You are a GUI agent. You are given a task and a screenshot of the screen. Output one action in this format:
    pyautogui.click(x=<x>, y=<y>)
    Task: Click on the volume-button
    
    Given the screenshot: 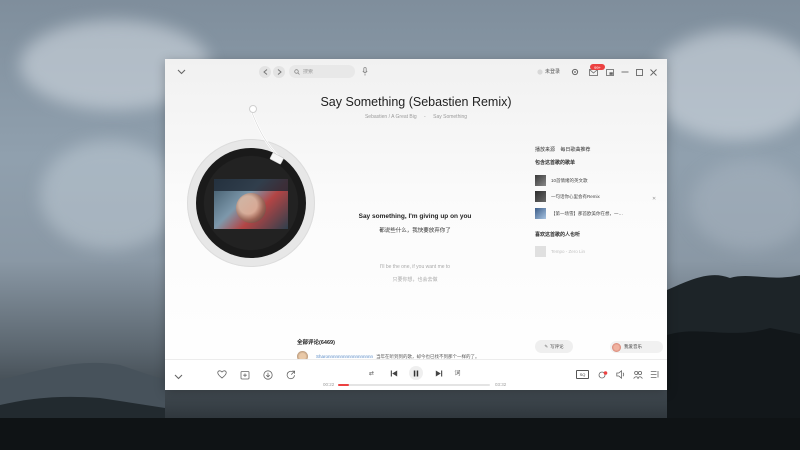 What is the action you would take?
    pyautogui.click(x=620, y=374)
    